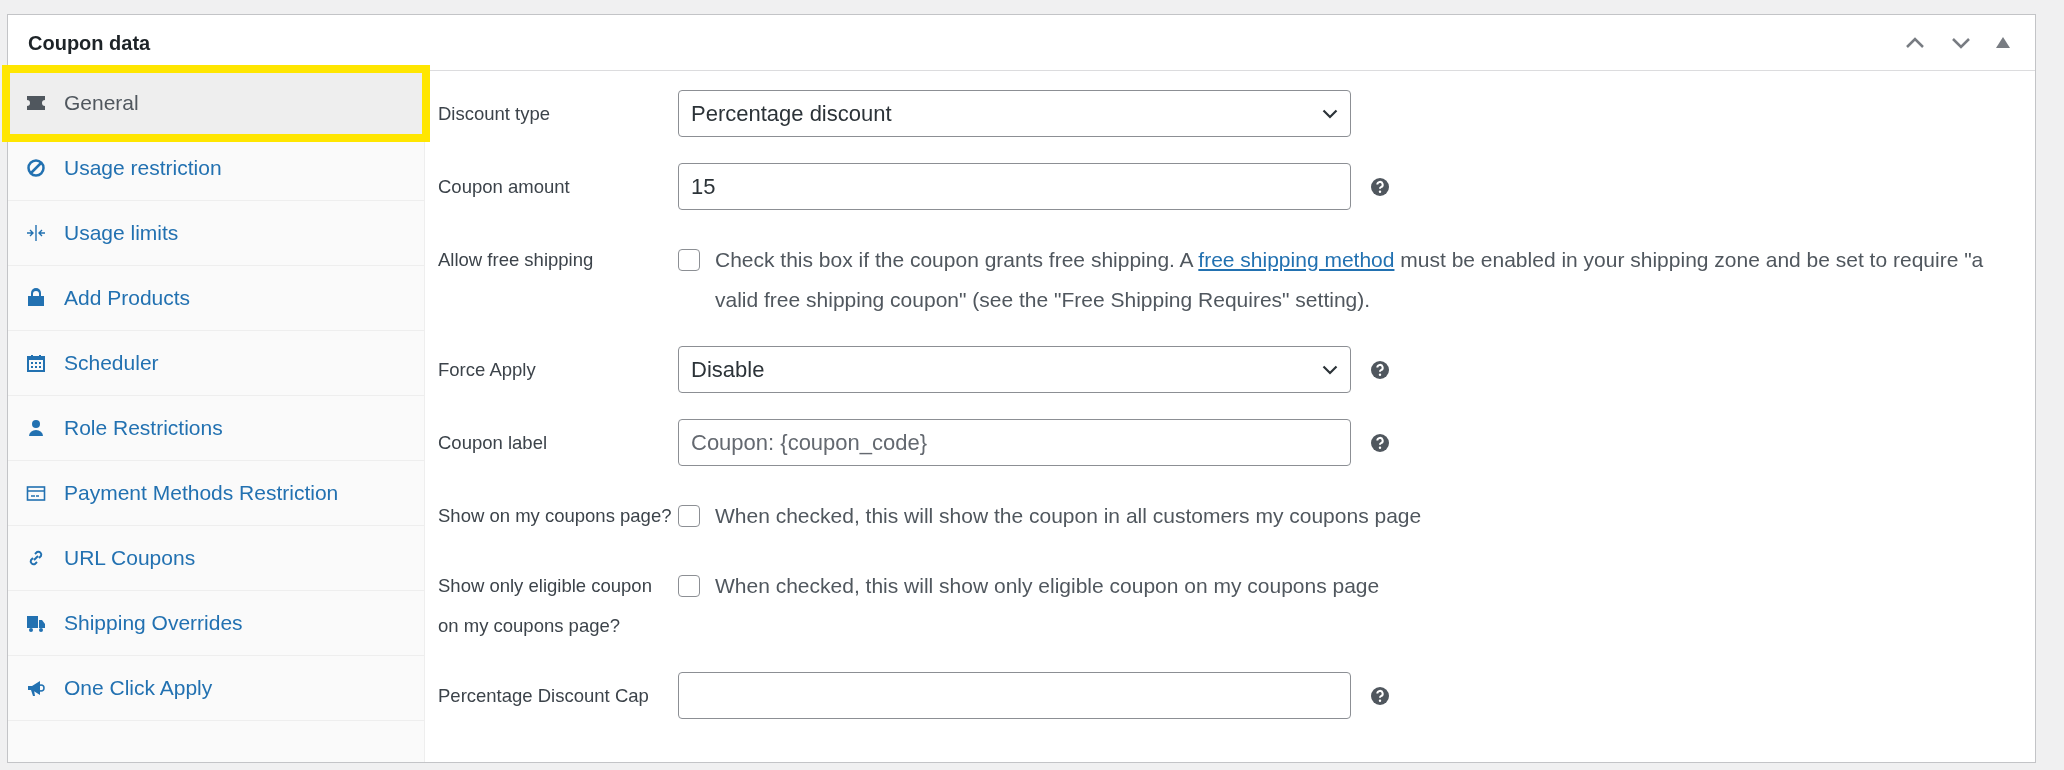  Describe the element at coordinates (216, 558) in the screenshot. I see `sidebar-tab: URL Coupons` at that location.